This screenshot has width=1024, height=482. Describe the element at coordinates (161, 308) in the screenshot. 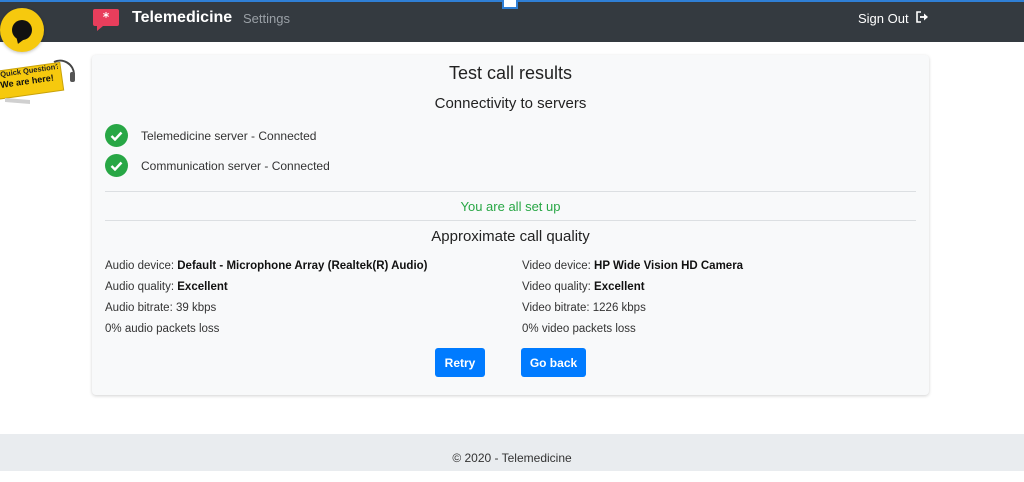

I see `audio-bitrate: Audio bitrate: 39 kbps` at that location.